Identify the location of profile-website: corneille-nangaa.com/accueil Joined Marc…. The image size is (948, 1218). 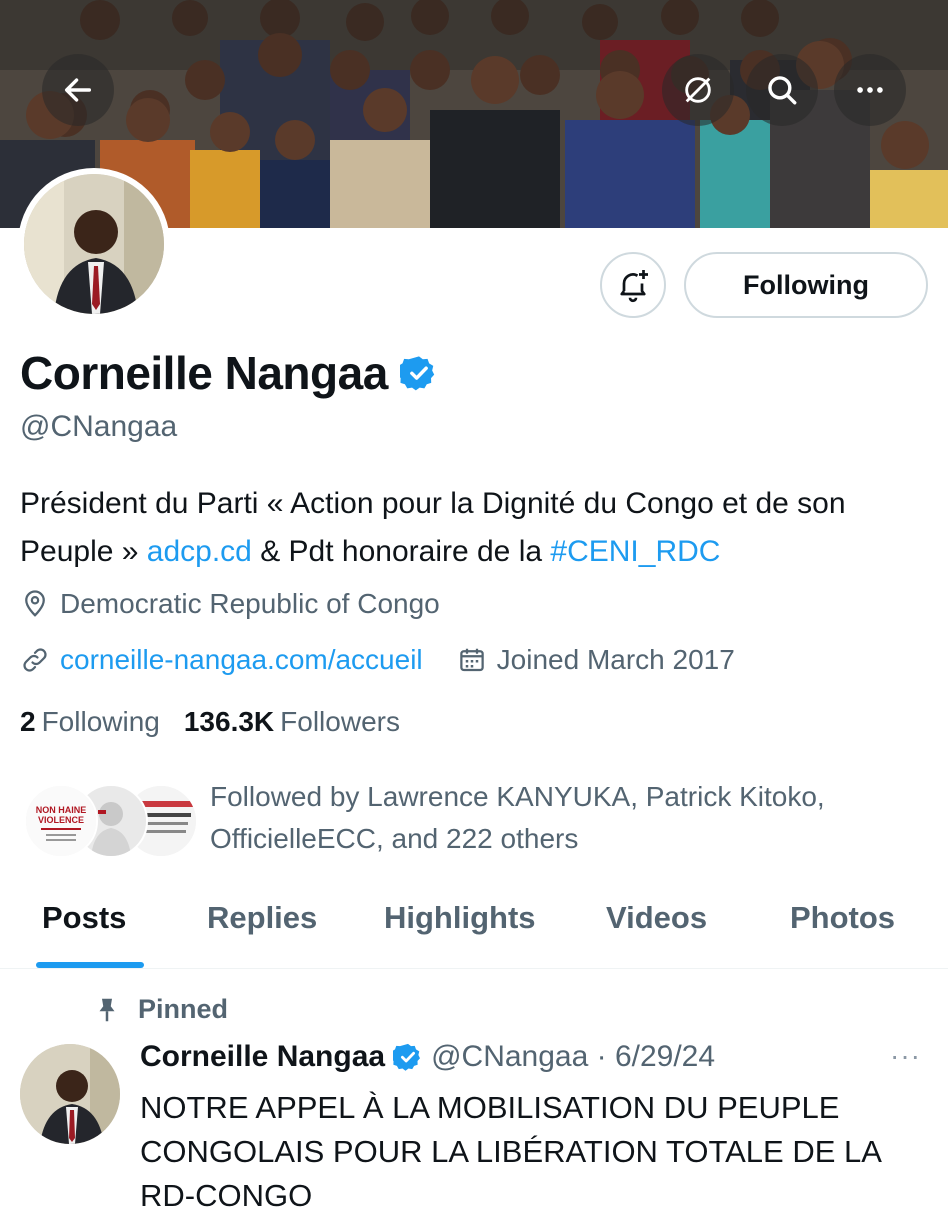
(377, 660).